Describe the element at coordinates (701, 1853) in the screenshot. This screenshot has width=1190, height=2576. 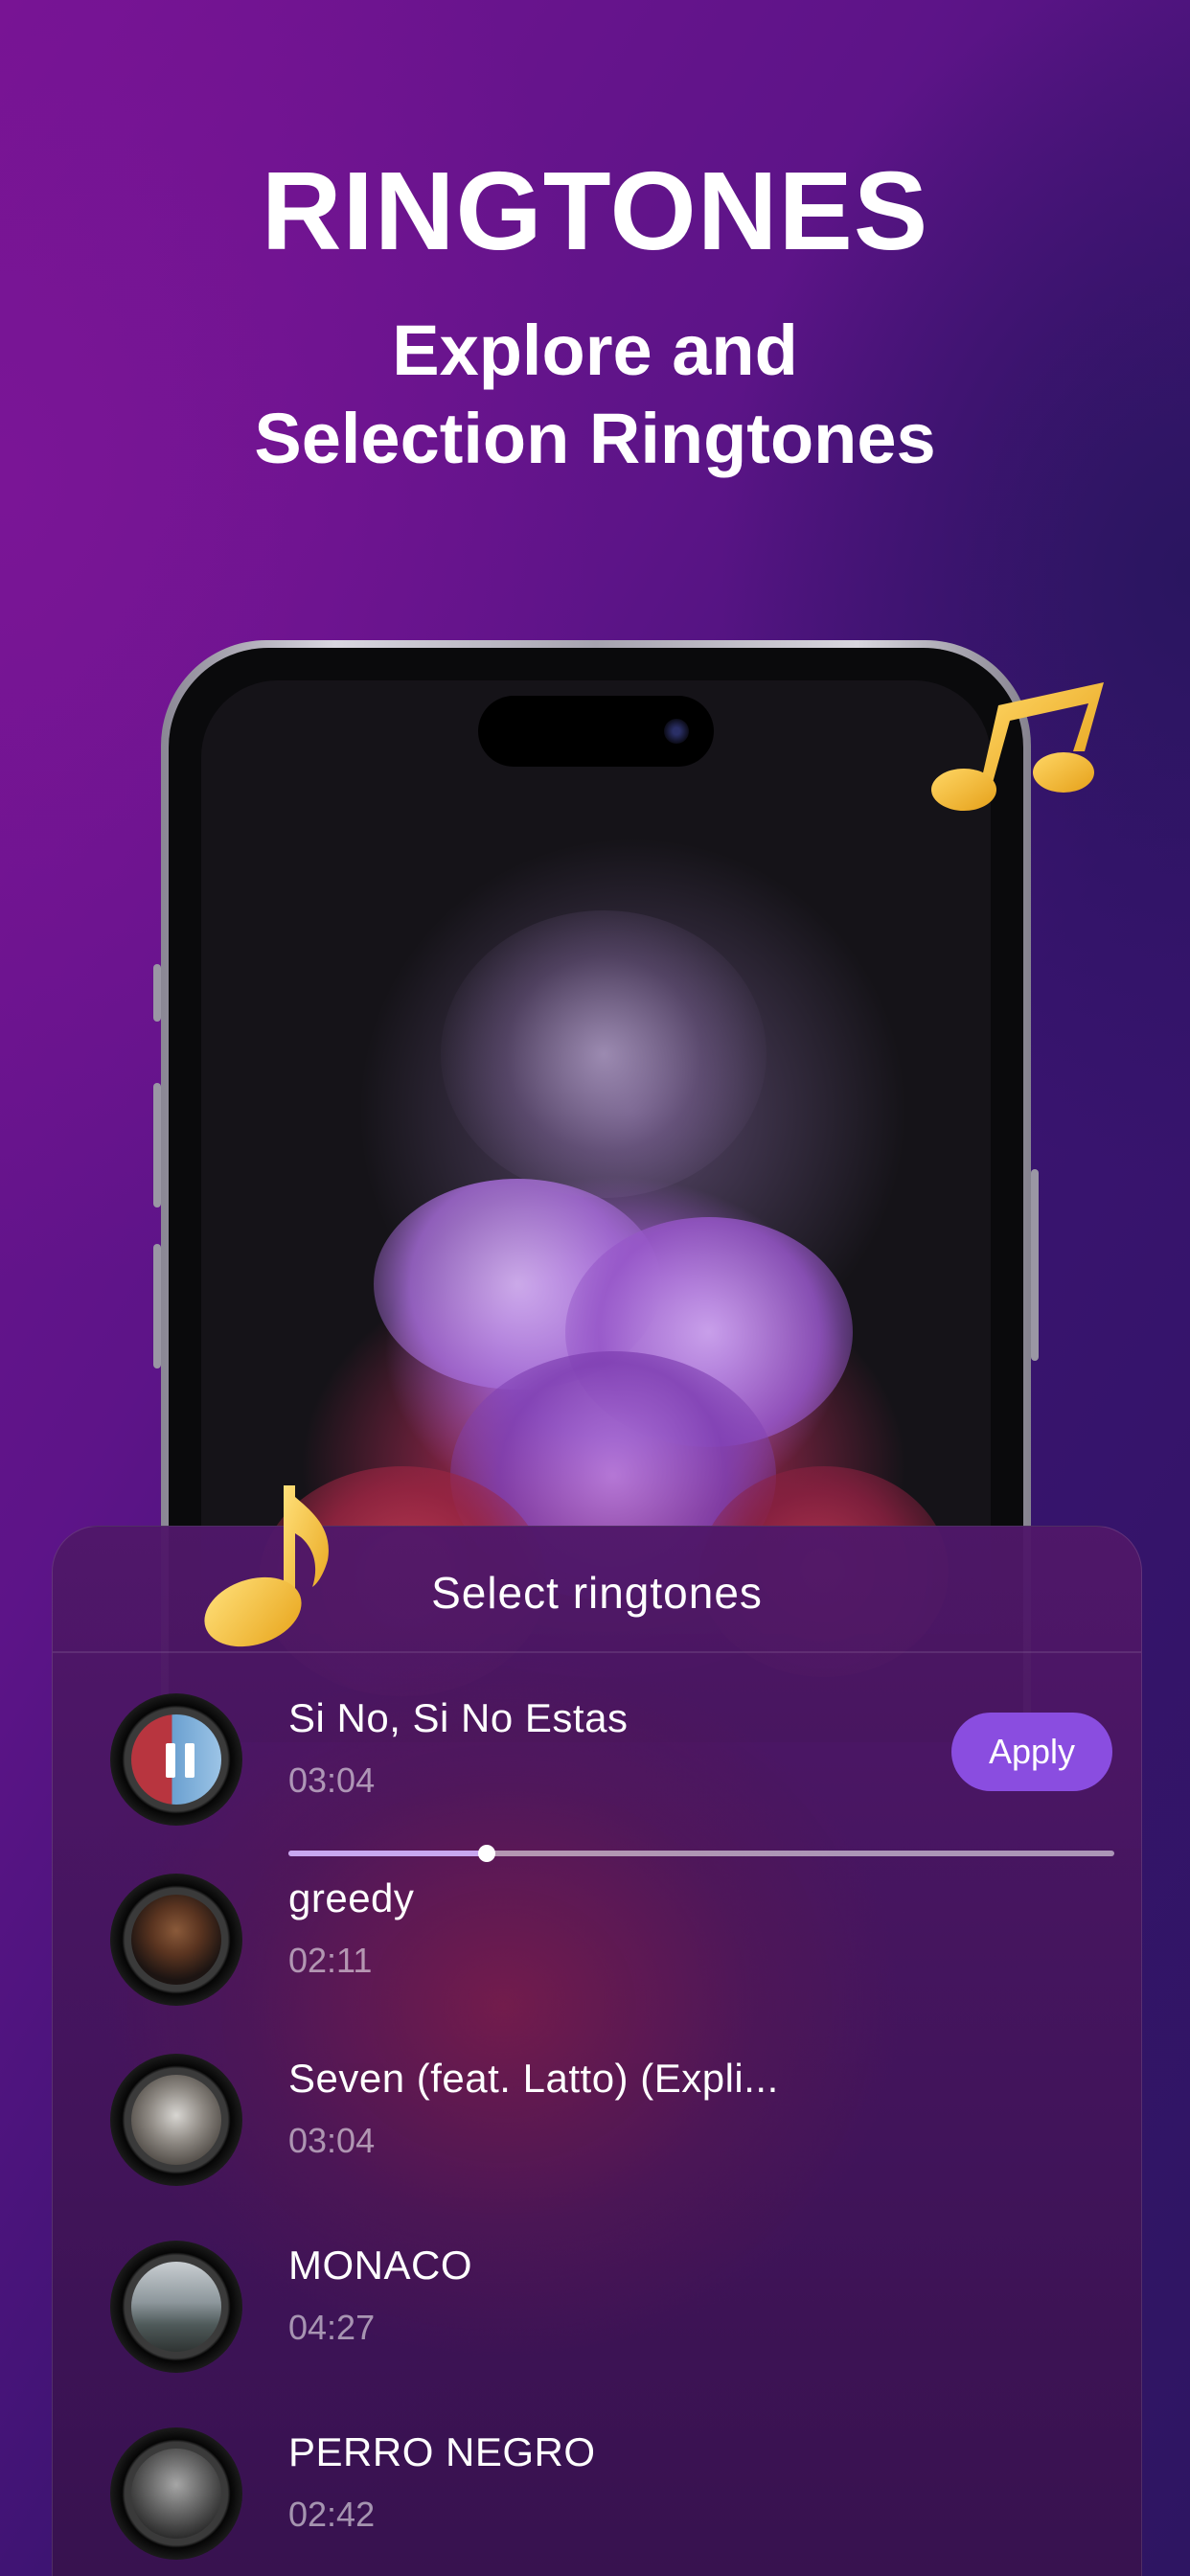
I see `playback-progress-bar` at that location.